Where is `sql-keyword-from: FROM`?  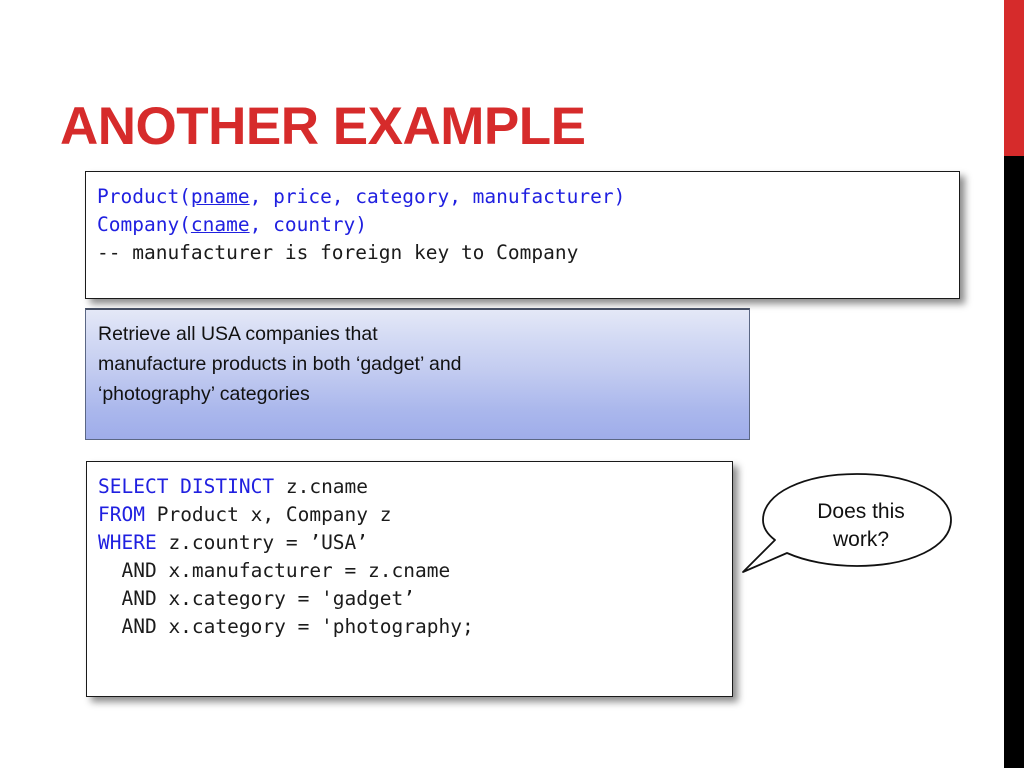 sql-keyword-from: FROM is located at coordinates (121, 514).